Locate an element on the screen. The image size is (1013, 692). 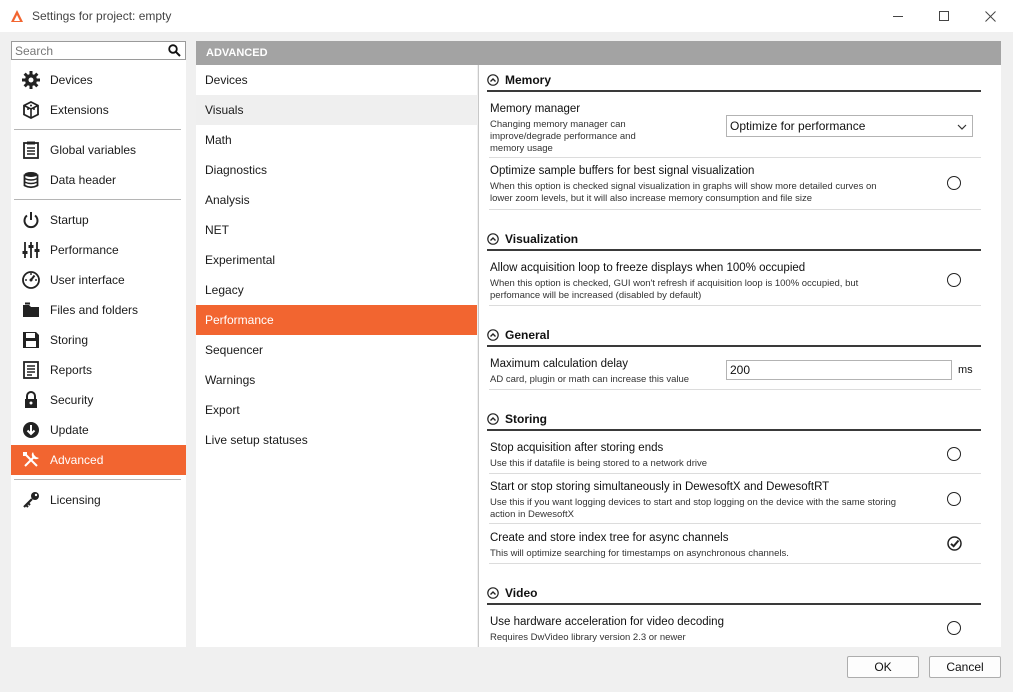
nav-item-advanced: Advanced is located at coordinates (98, 460).